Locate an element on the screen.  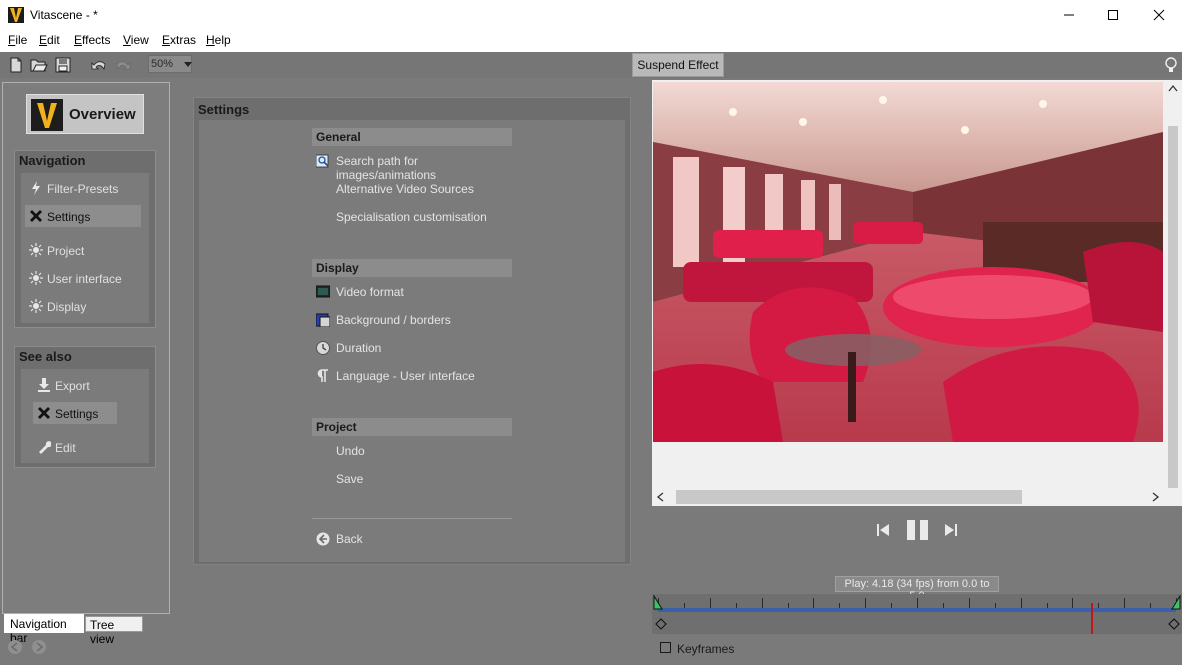
back-link: Back is located at coordinates (416, 539).